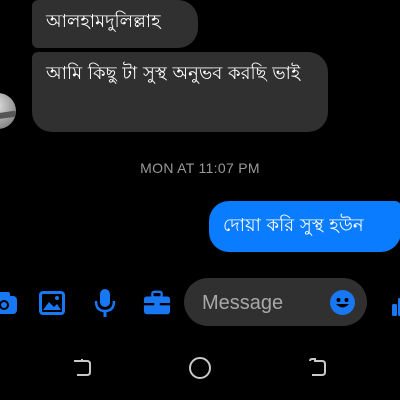 Image resolution: width=400 pixels, height=400 pixels. What do you see at coordinates (52, 303) in the screenshot?
I see `photo-icon` at bounding box center [52, 303].